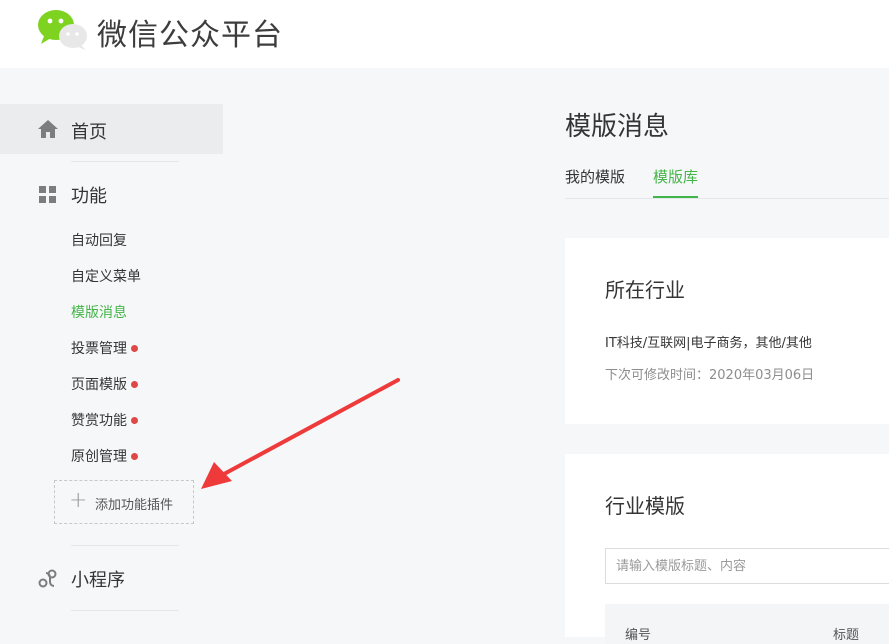  I want to click on sidebar-home-label: 首页, so click(89, 132).